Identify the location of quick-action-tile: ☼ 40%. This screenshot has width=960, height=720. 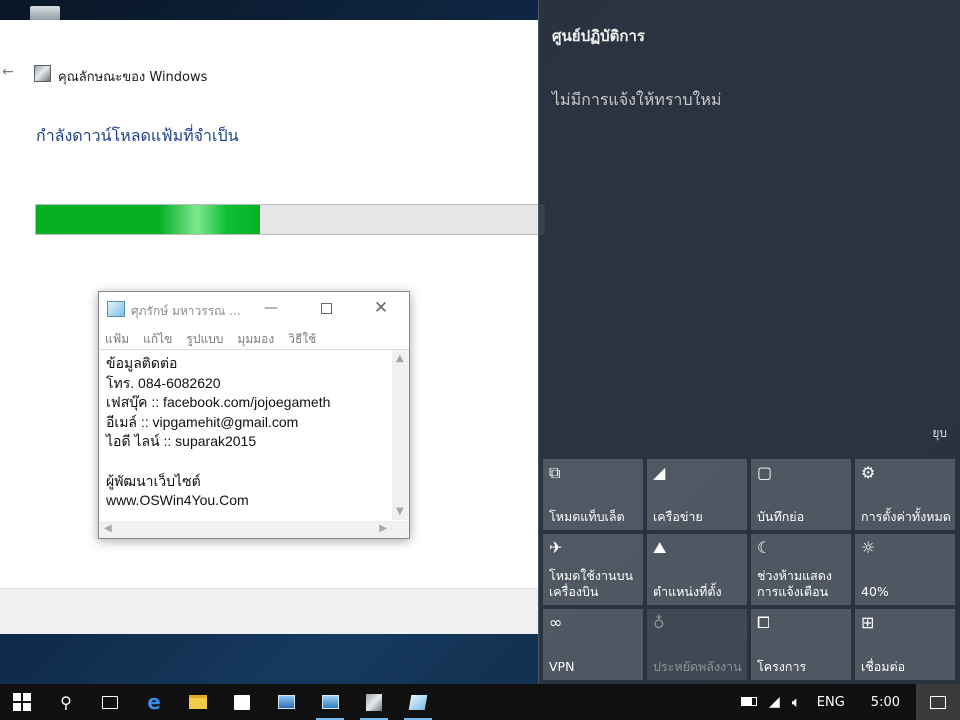
(905, 569).